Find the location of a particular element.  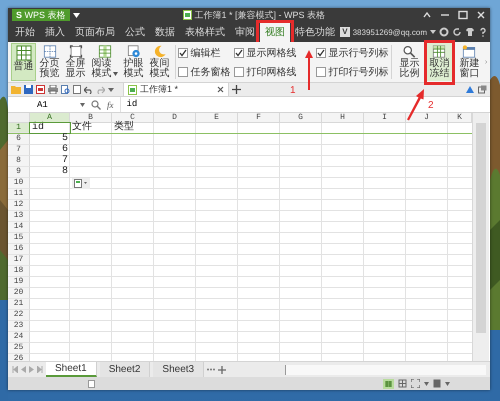

close-icon is located at coordinates (220, 89).